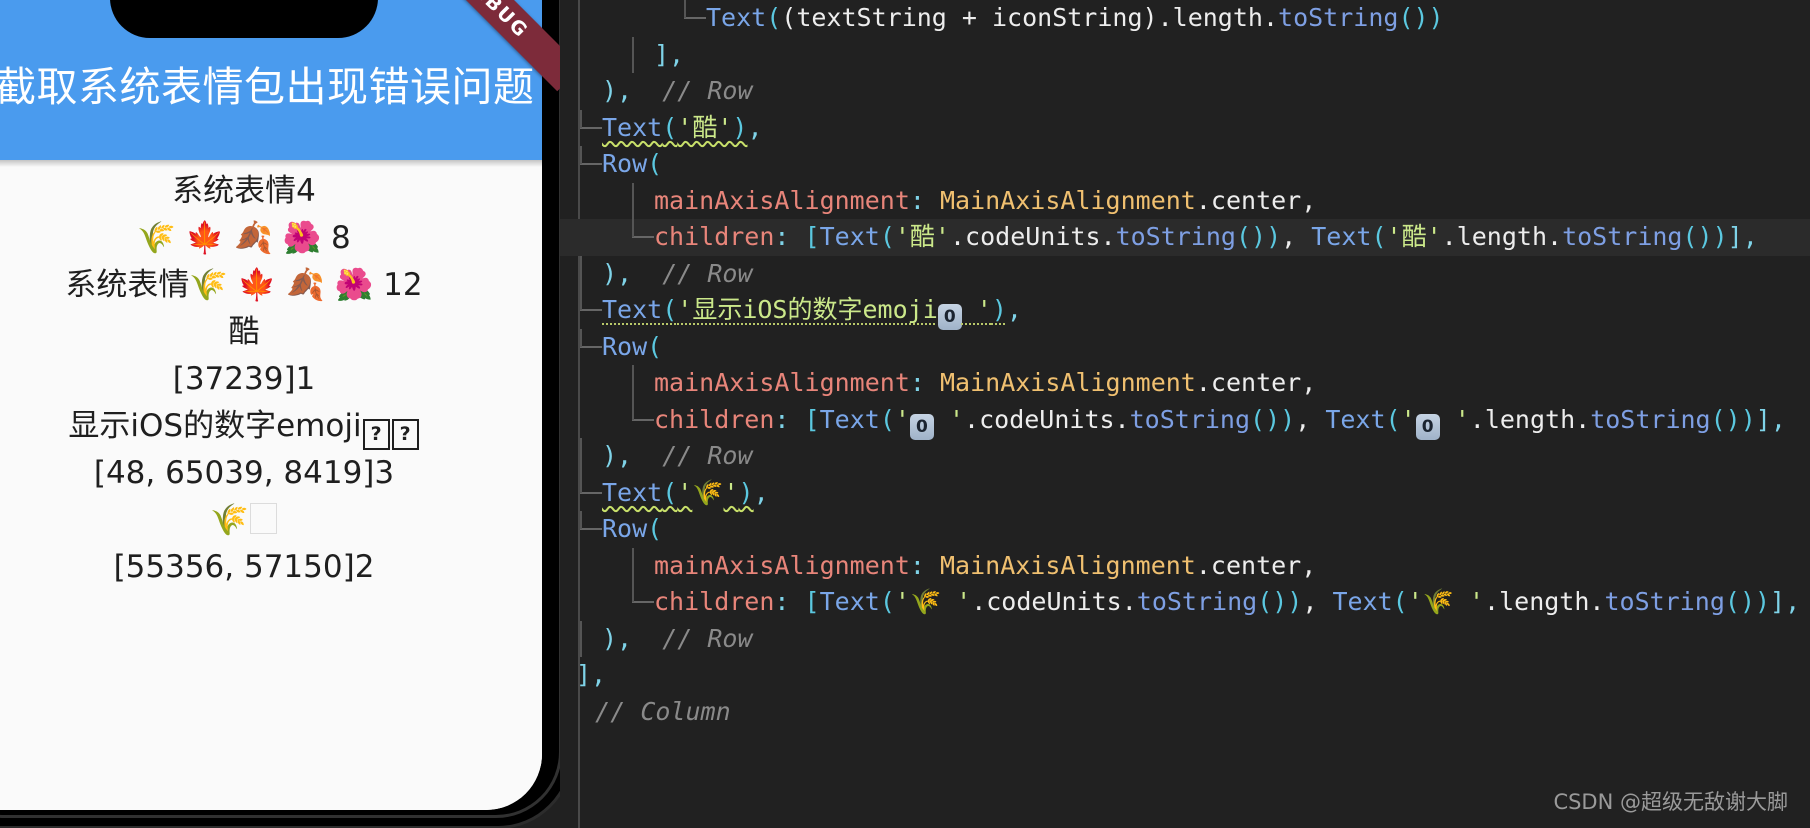 The height and width of the screenshot is (828, 1810). What do you see at coordinates (1185, 712) in the screenshot?
I see `code-line: , // Column` at bounding box center [1185, 712].